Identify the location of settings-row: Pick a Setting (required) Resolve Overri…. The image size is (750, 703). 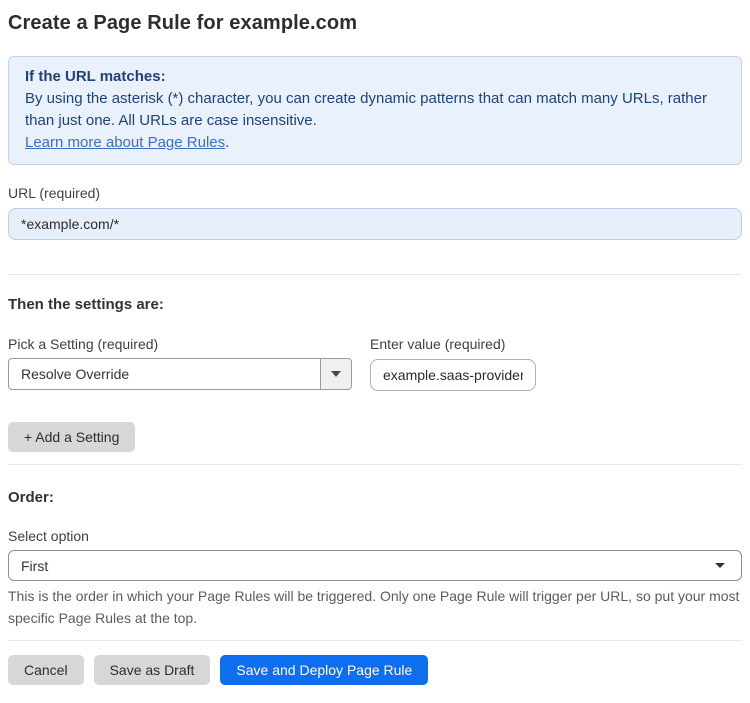
(375, 352).